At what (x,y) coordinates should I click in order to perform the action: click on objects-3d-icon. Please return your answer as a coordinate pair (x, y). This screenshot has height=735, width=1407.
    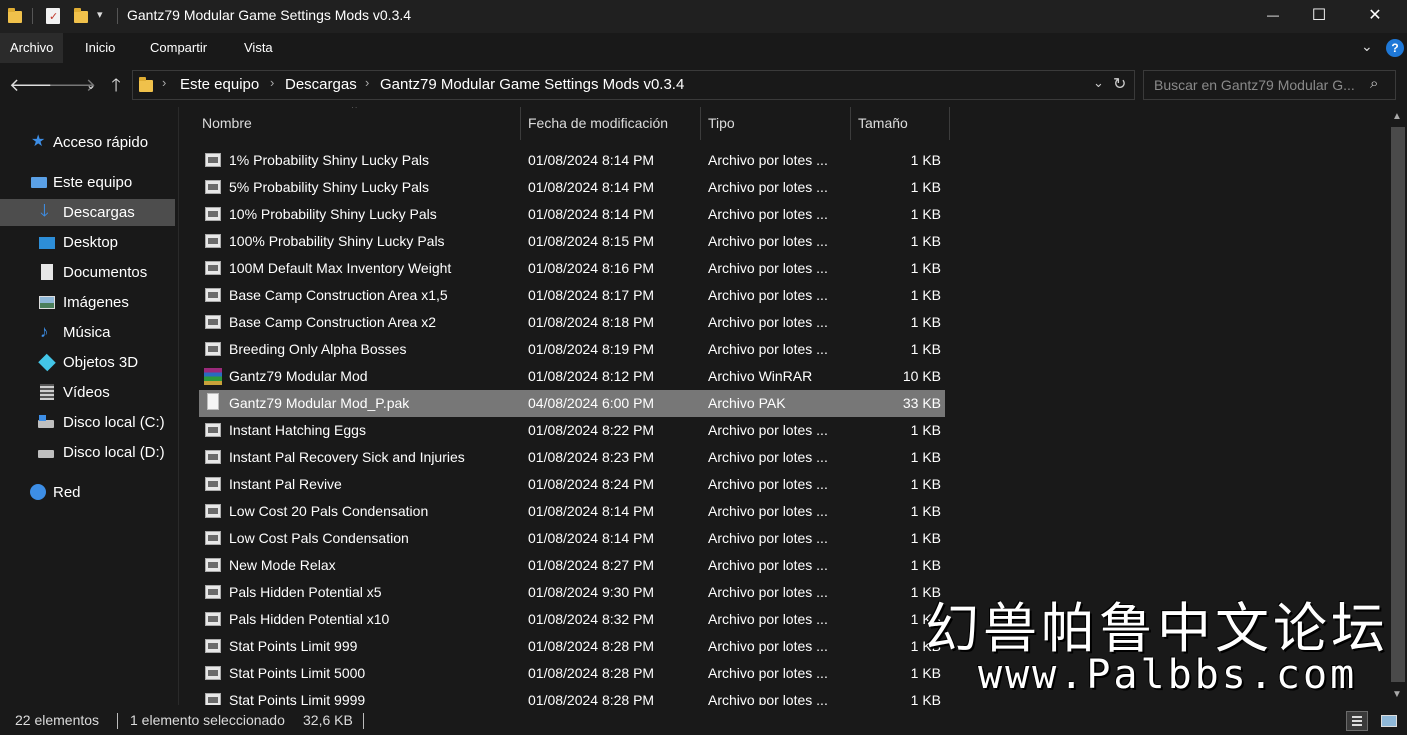
    Looking at the image, I should click on (47, 362).